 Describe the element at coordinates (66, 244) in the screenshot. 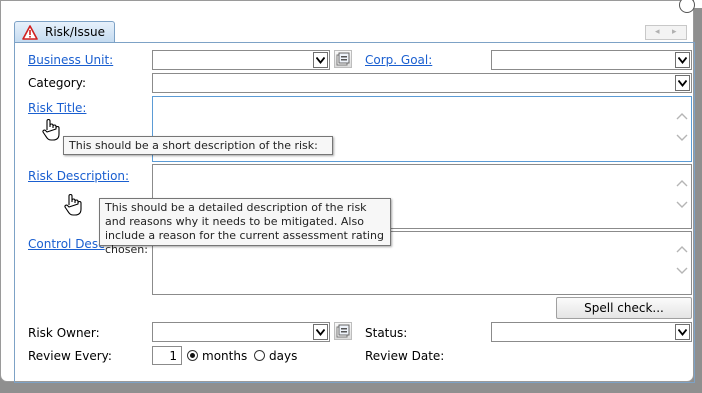

I see `control-description-link: Control Desc` at that location.